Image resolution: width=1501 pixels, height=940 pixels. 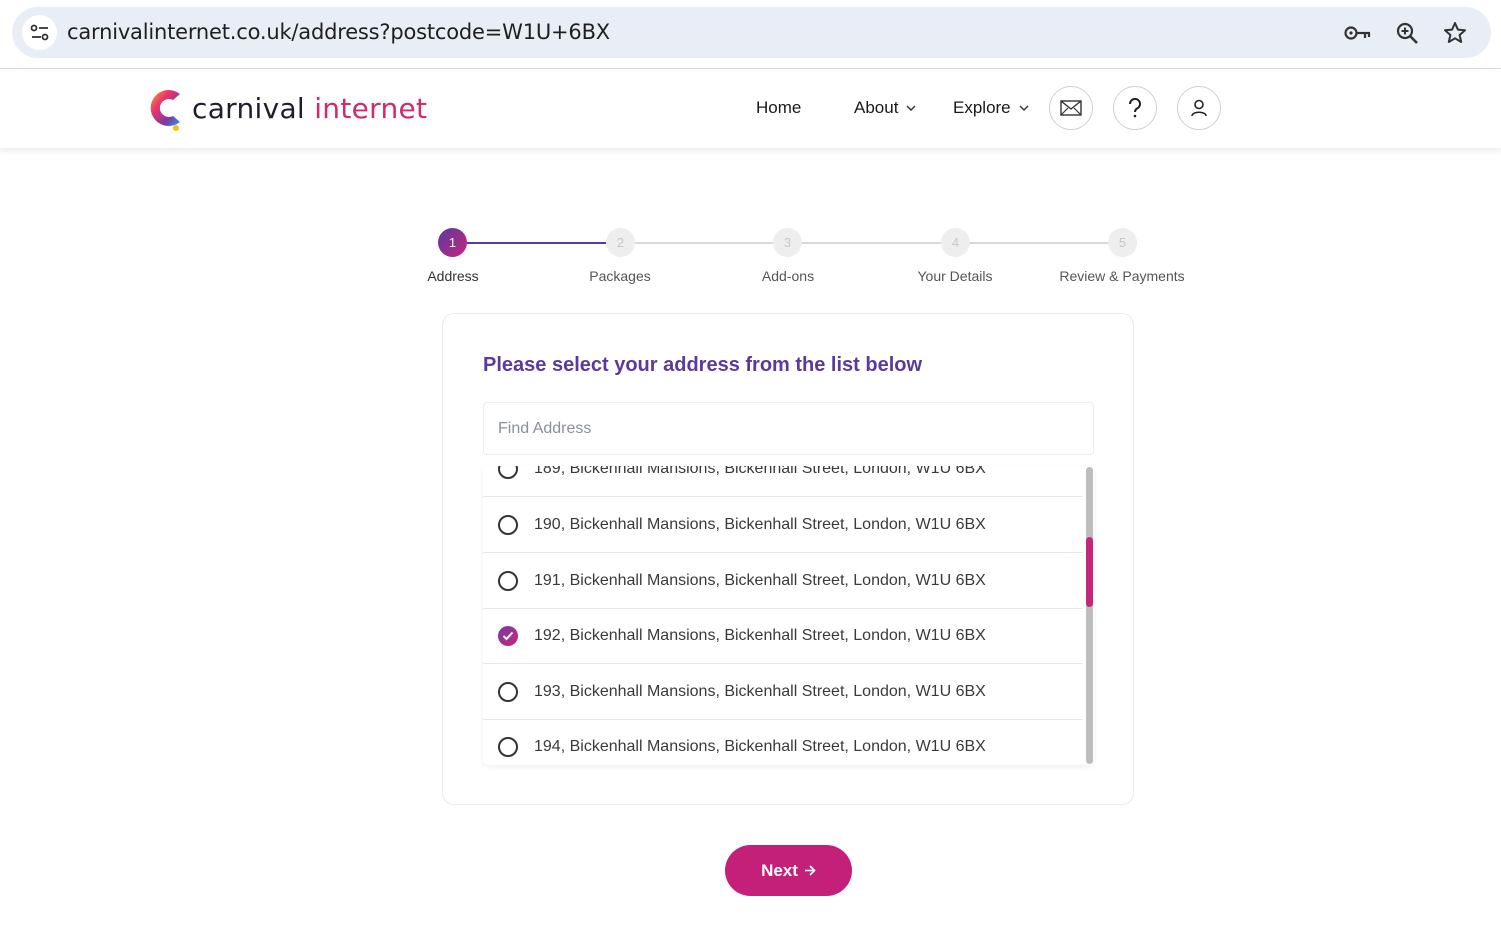 I want to click on step-2-dot: 2, so click(x=620, y=242).